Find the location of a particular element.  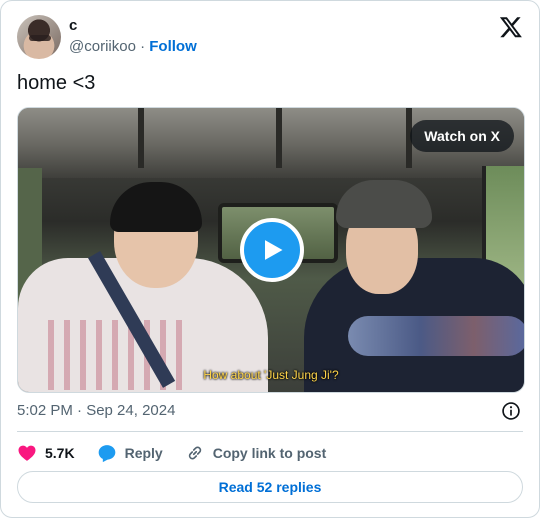

watch-on-x-button: Watch on X is located at coordinates (462, 136).